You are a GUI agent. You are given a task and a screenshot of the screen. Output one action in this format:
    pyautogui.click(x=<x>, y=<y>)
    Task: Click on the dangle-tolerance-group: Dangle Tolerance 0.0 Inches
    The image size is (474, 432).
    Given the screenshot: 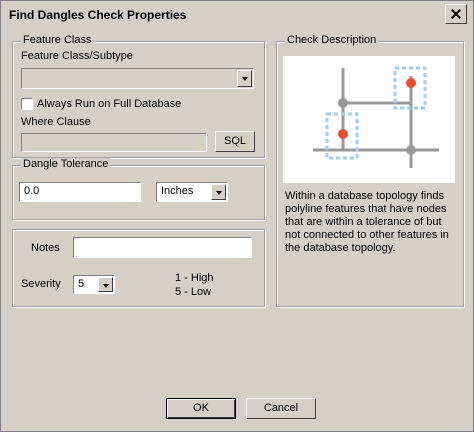 What is the action you would take?
    pyautogui.click(x=138, y=189)
    